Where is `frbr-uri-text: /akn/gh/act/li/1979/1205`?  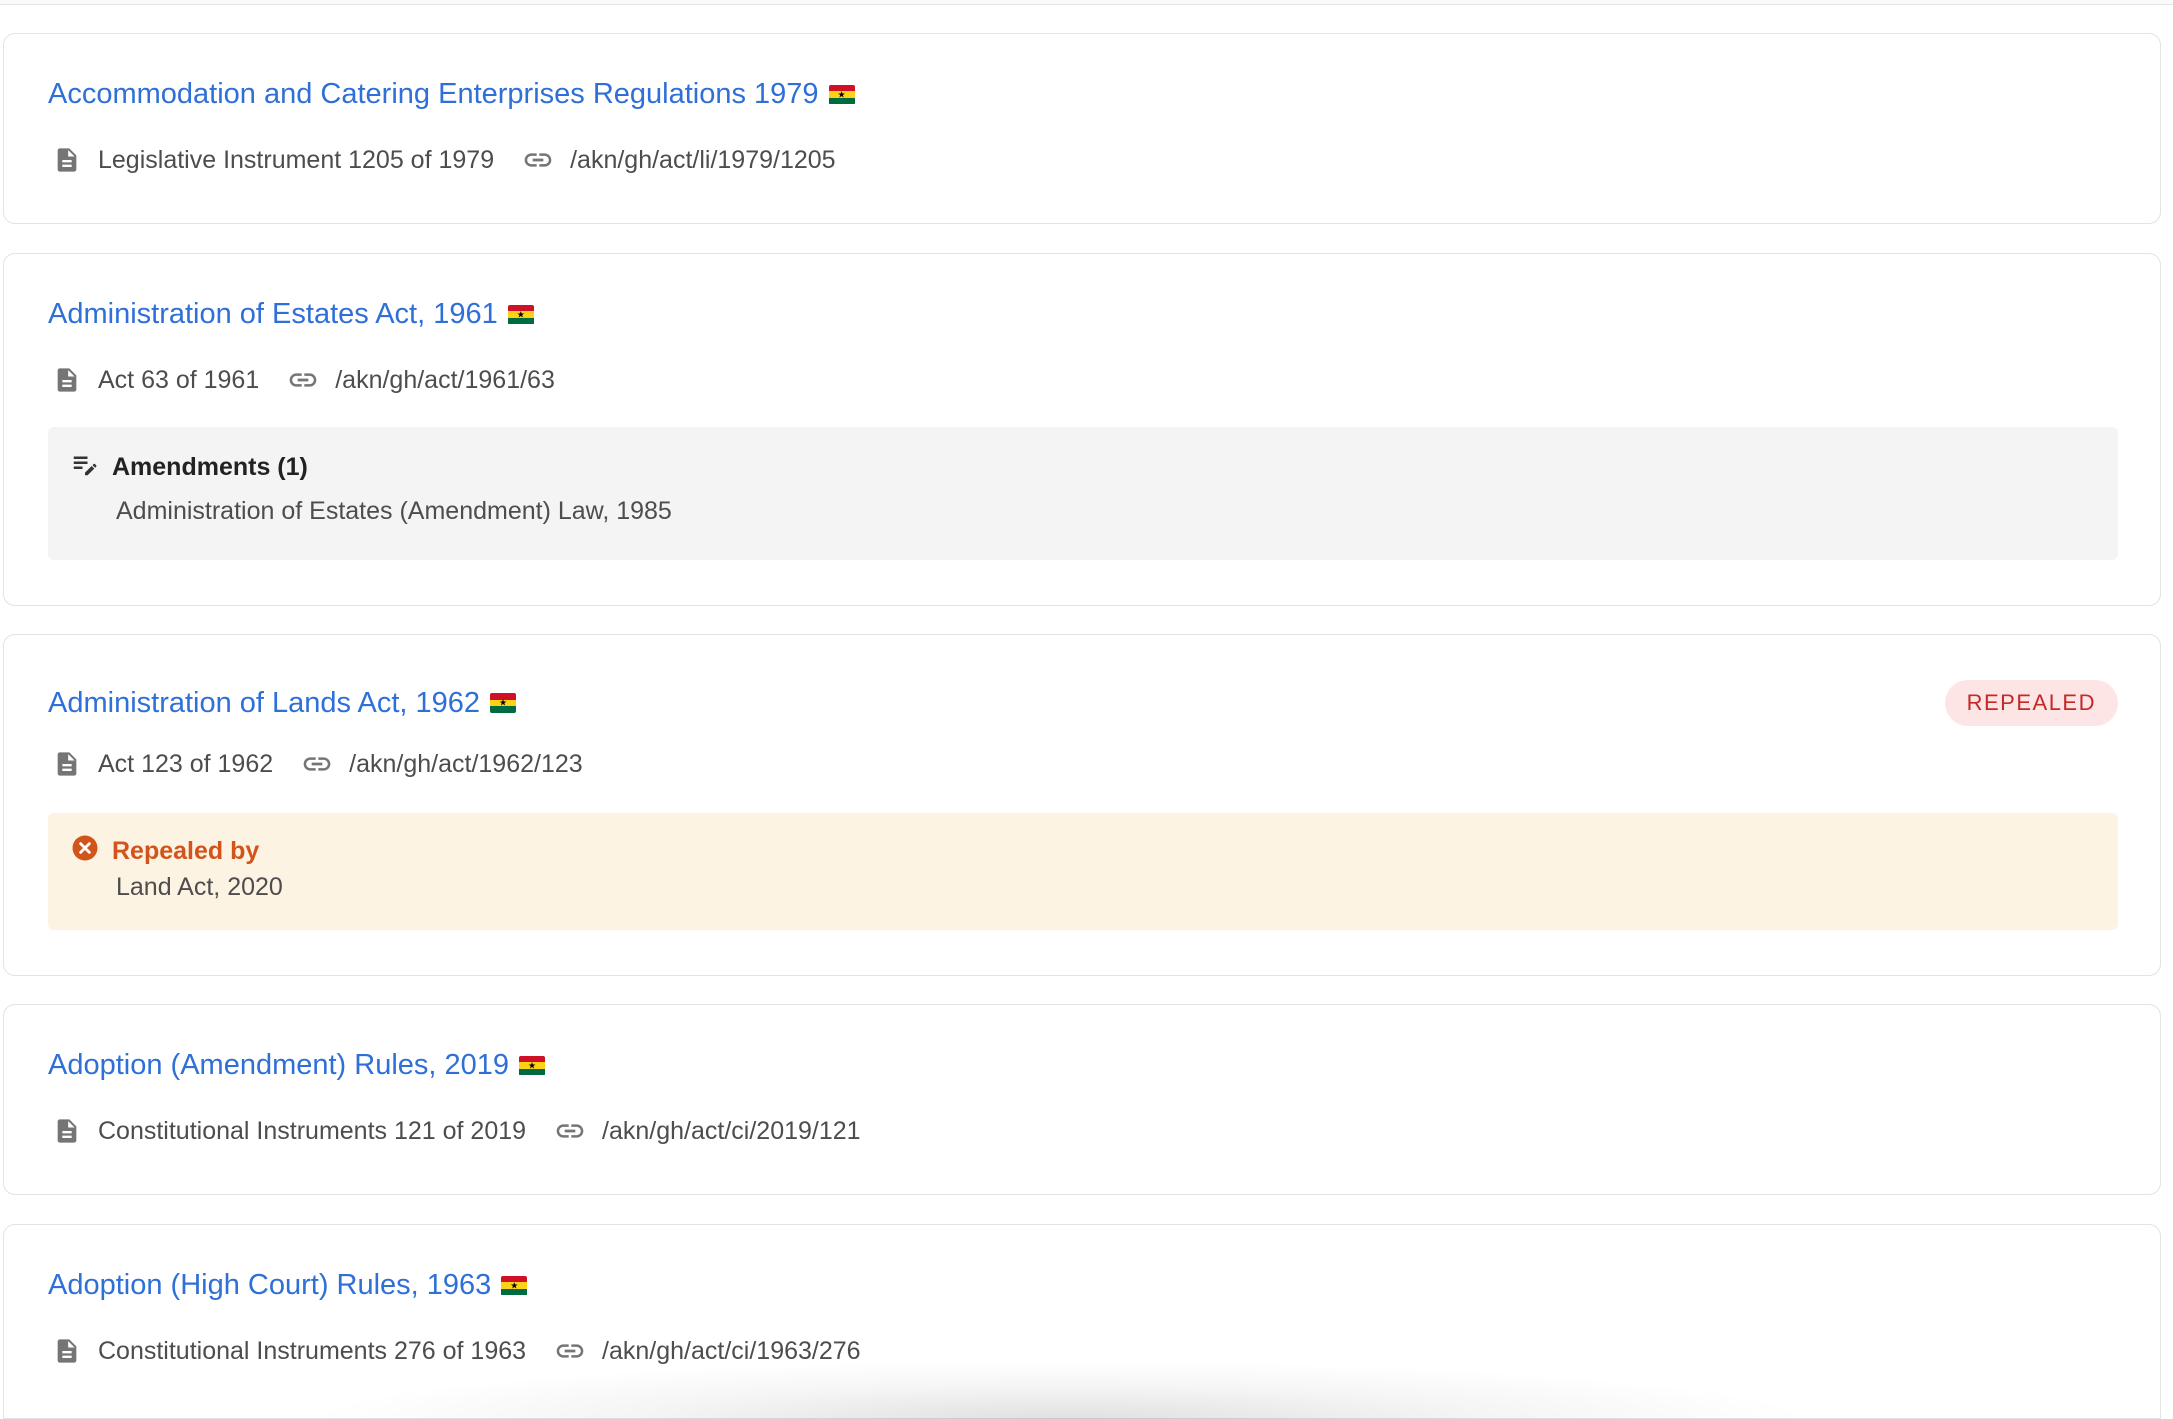 frbr-uri-text: /akn/gh/act/li/1979/1205 is located at coordinates (703, 159).